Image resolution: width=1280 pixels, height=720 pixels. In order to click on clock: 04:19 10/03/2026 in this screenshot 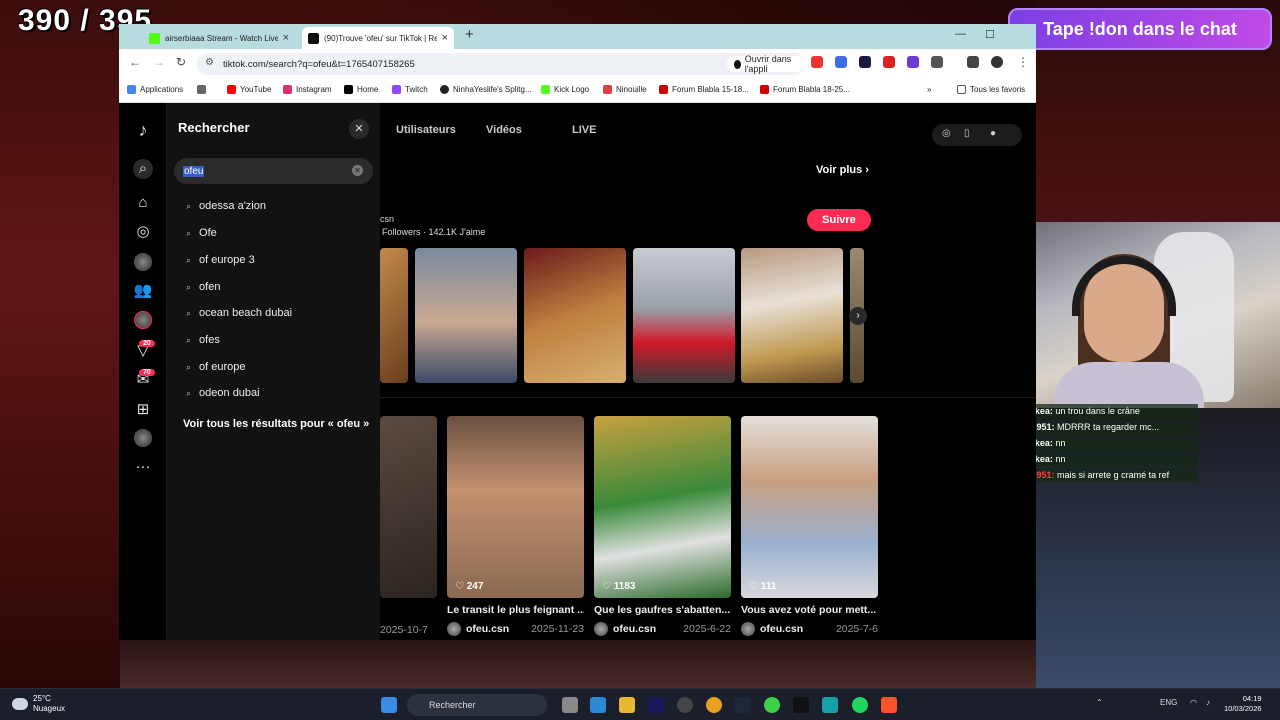, I will do `click(1243, 704)`.